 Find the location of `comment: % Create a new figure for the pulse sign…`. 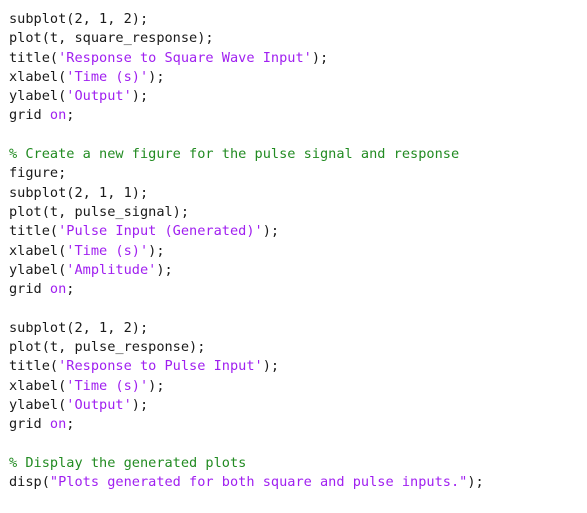

comment: % Create a new figure for the pulse sign… is located at coordinates (234, 154).